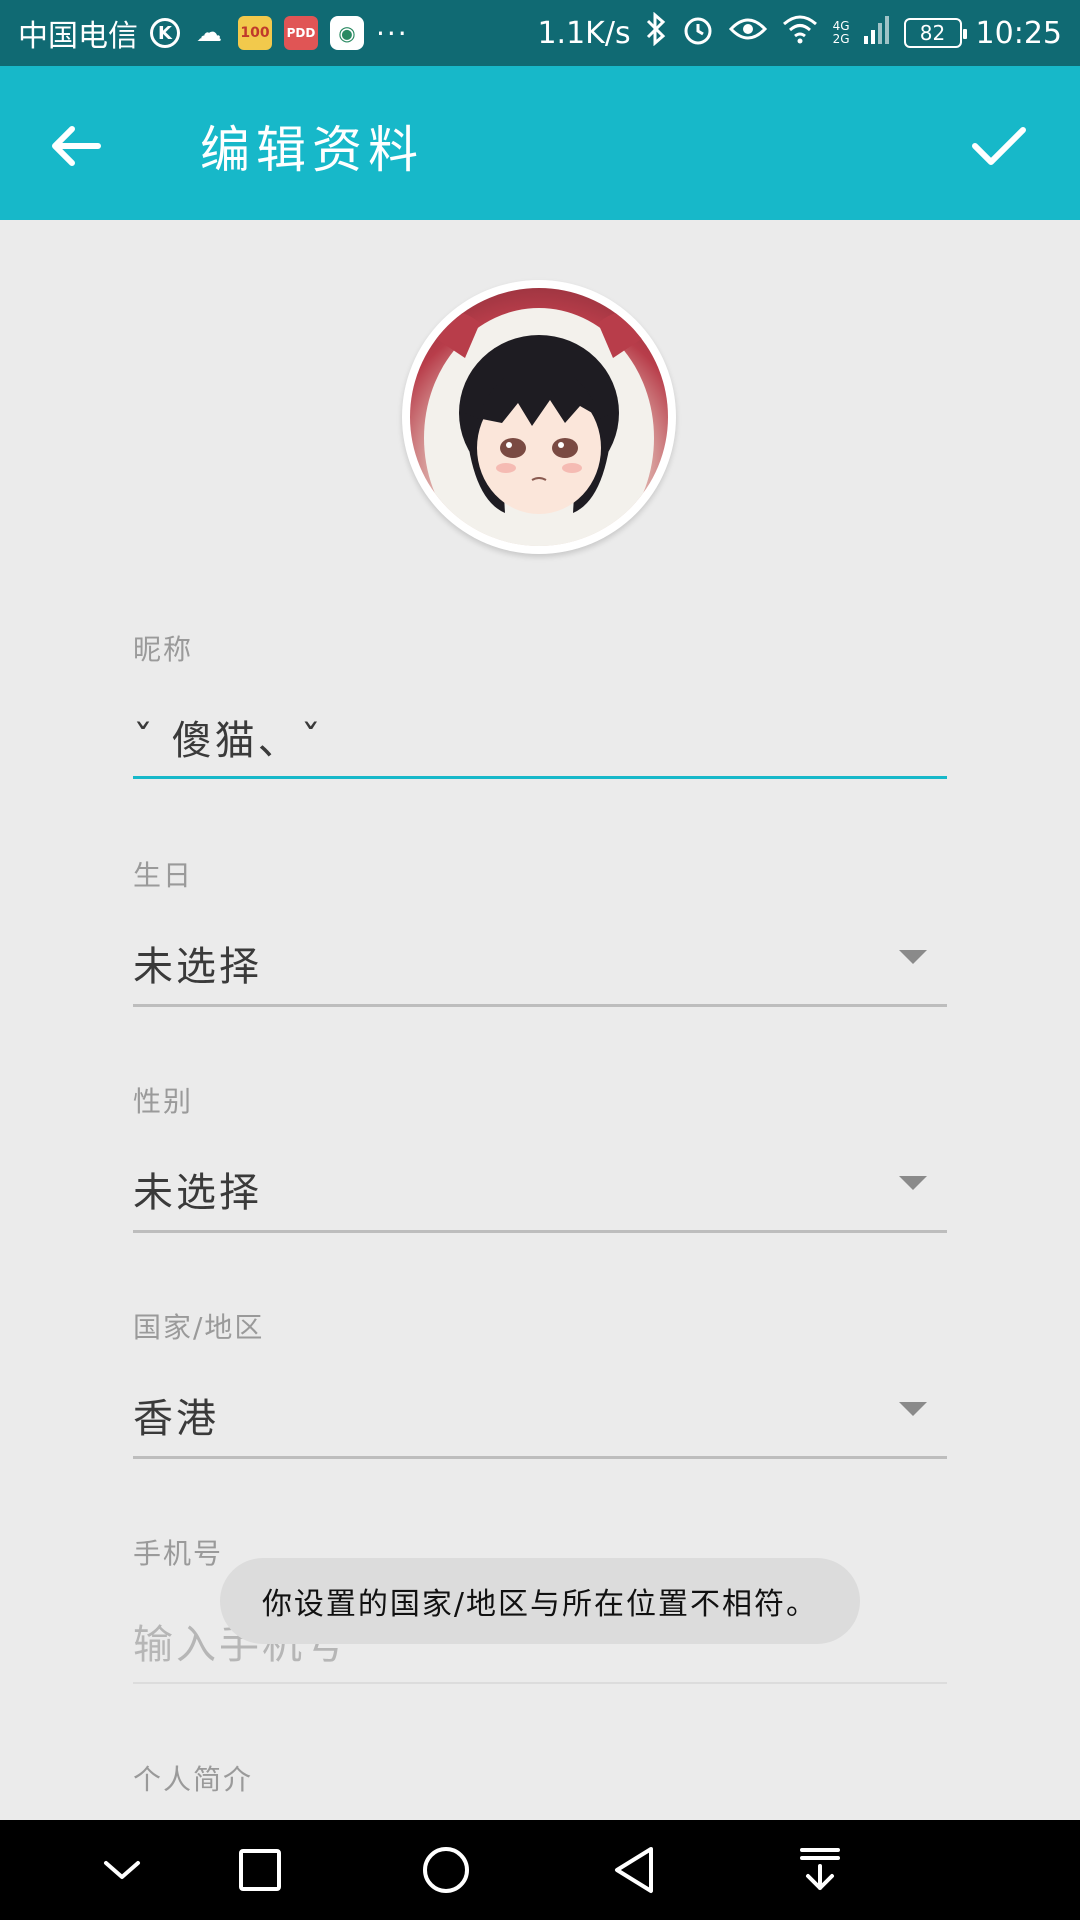 The image size is (1080, 1920). What do you see at coordinates (301, 33) in the screenshot?
I see `pdd-app-icon: PDD` at bounding box center [301, 33].